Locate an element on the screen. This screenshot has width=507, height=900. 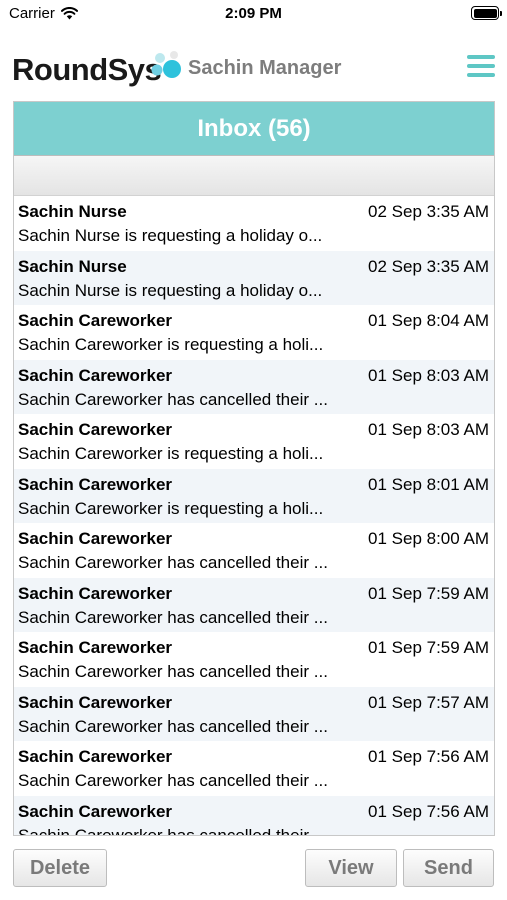
battery-icon is located at coordinates (486, 13).